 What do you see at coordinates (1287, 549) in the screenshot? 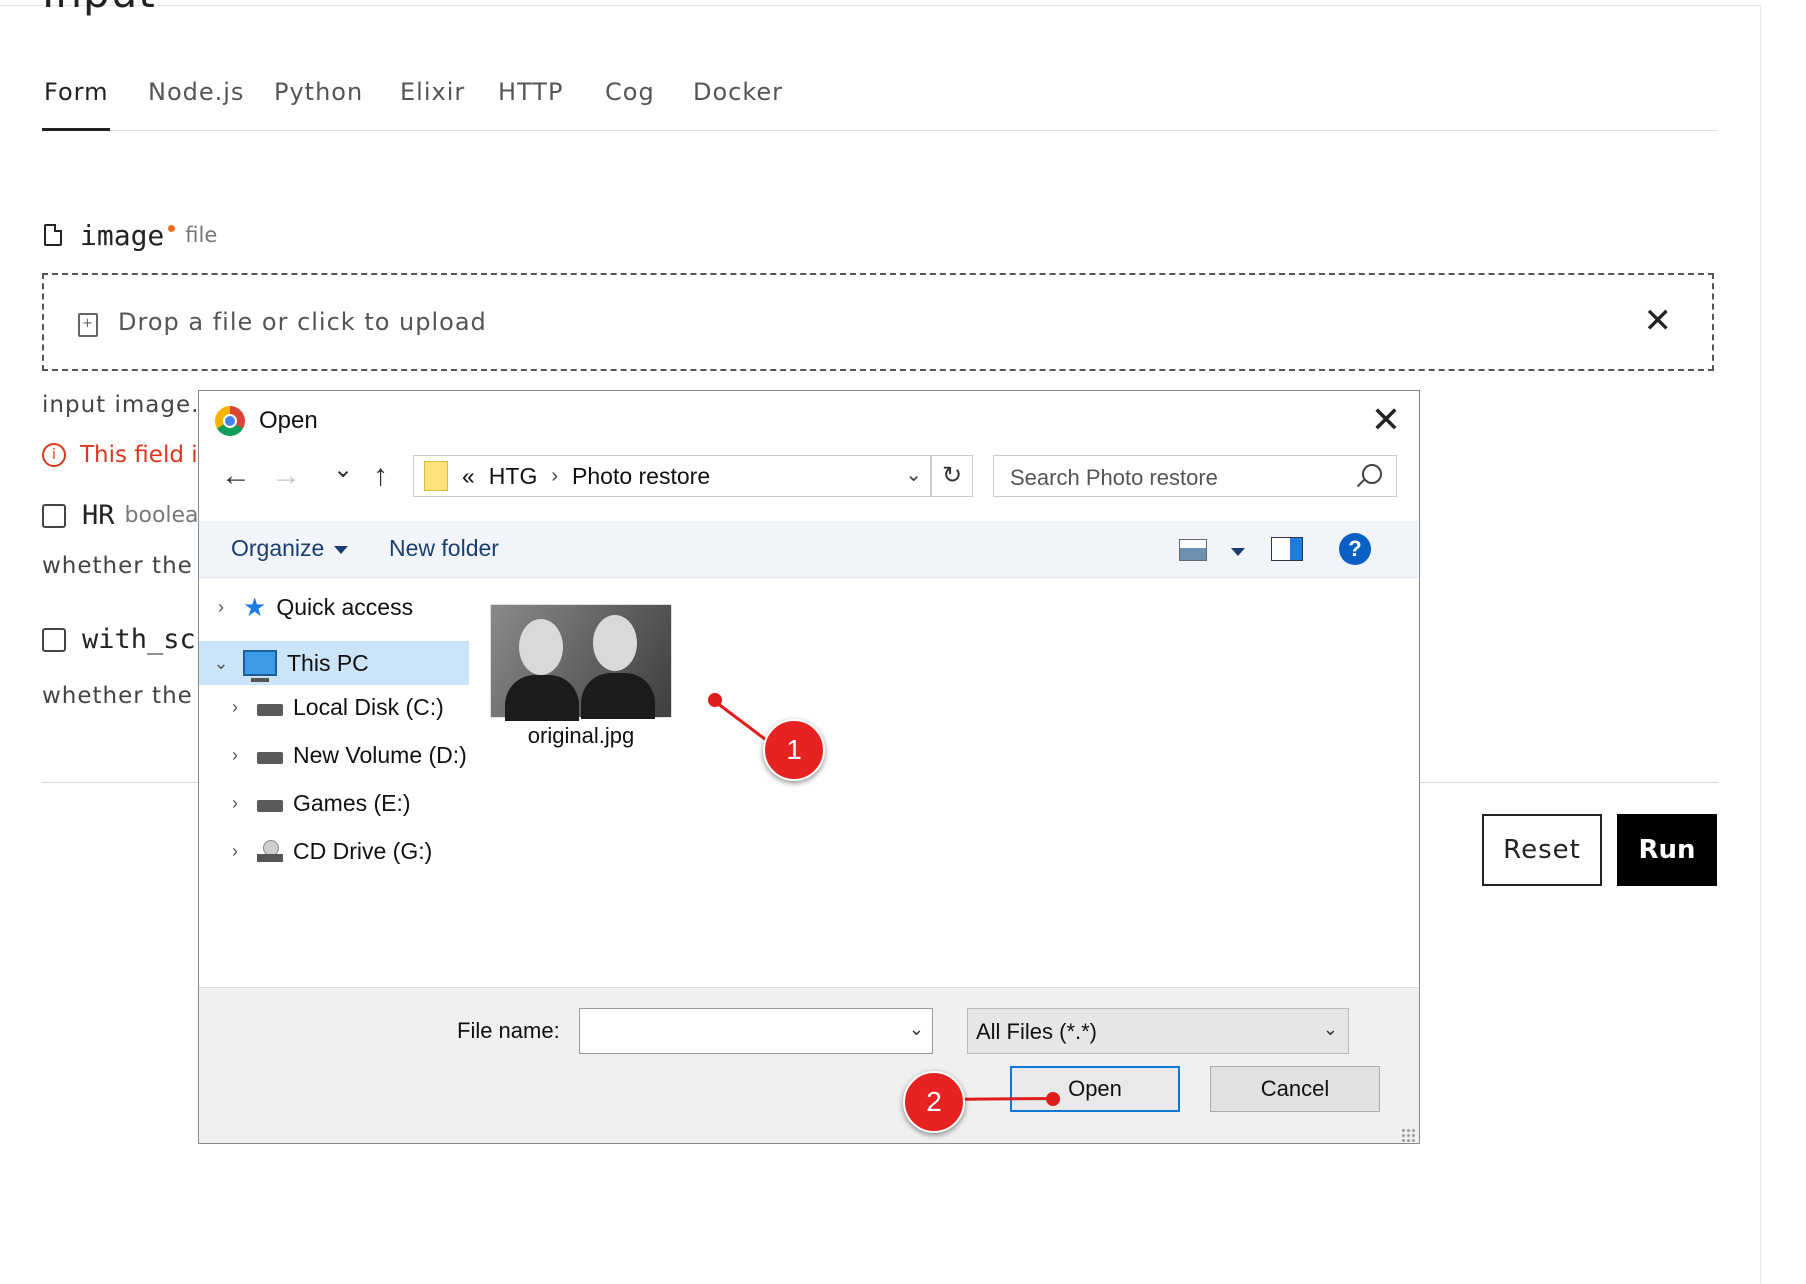
I see `preview-pane-icon` at bounding box center [1287, 549].